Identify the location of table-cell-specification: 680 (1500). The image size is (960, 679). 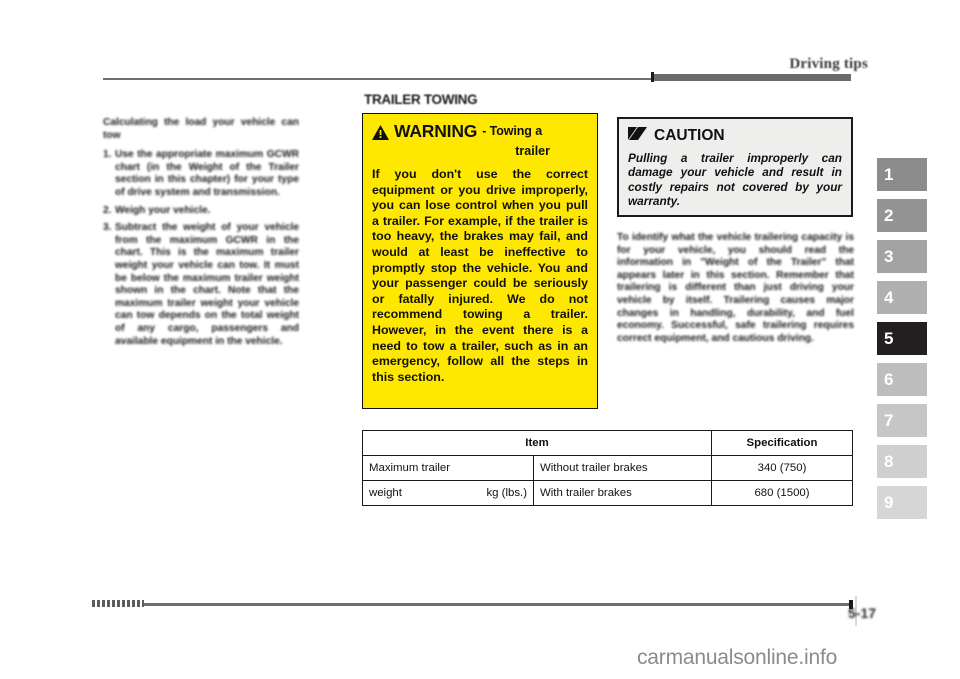
(782, 493).